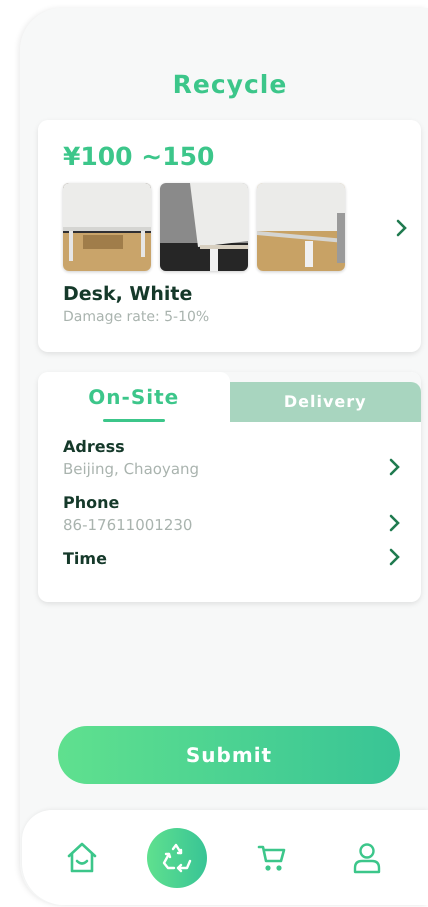 This screenshot has width=428, height=907. What do you see at coordinates (136, 317) in the screenshot?
I see `damage-rate: Damage rate: 5-10%` at bounding box center [136, 317].